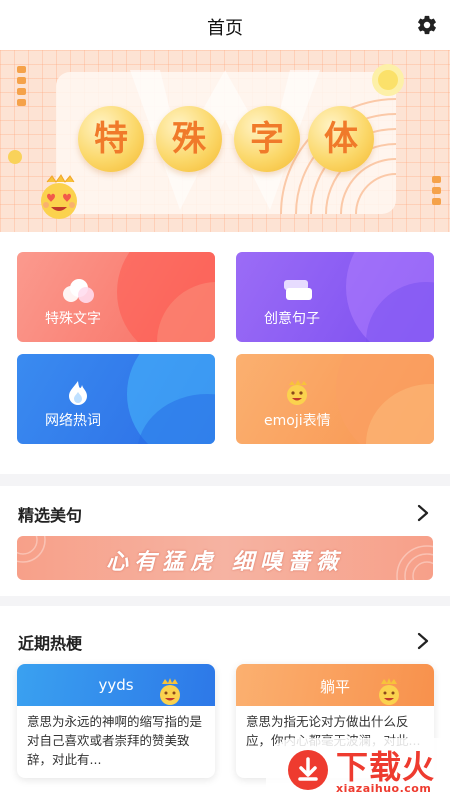 This screenshot has height=800, width=450. Describe the element at coordinates (384, 788) in the screenshot. I see `watermark-site: xiazaihuo.com` at that location.